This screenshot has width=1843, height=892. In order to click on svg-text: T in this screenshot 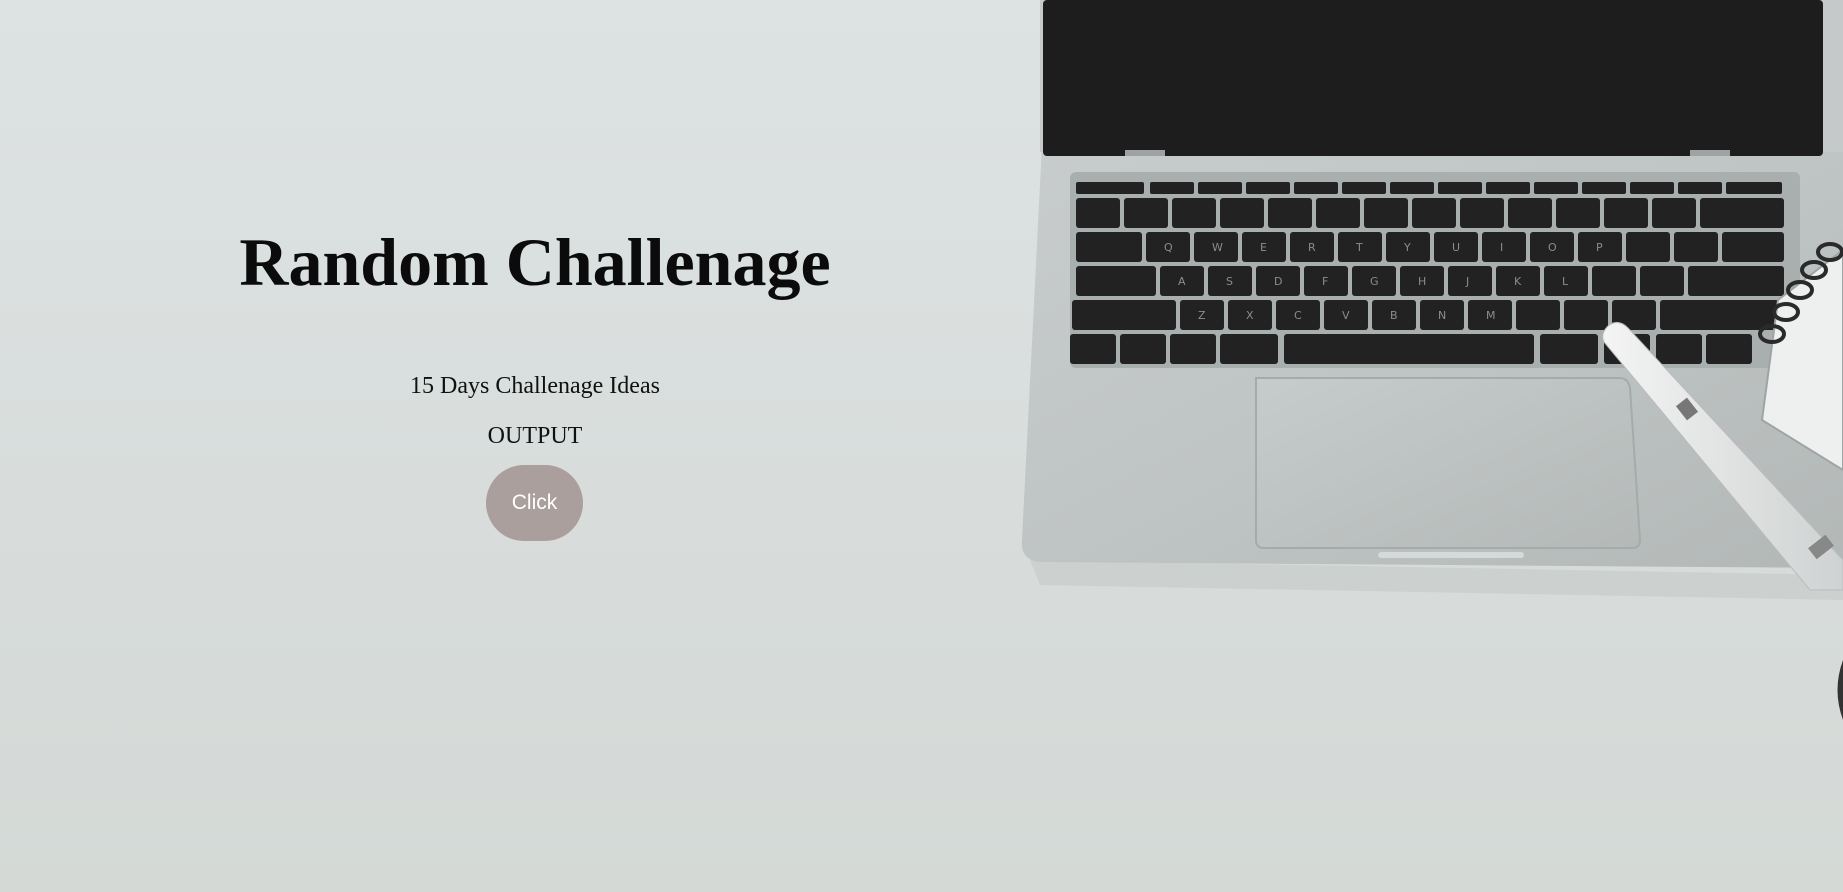, I will do `click(1359, 247)`.